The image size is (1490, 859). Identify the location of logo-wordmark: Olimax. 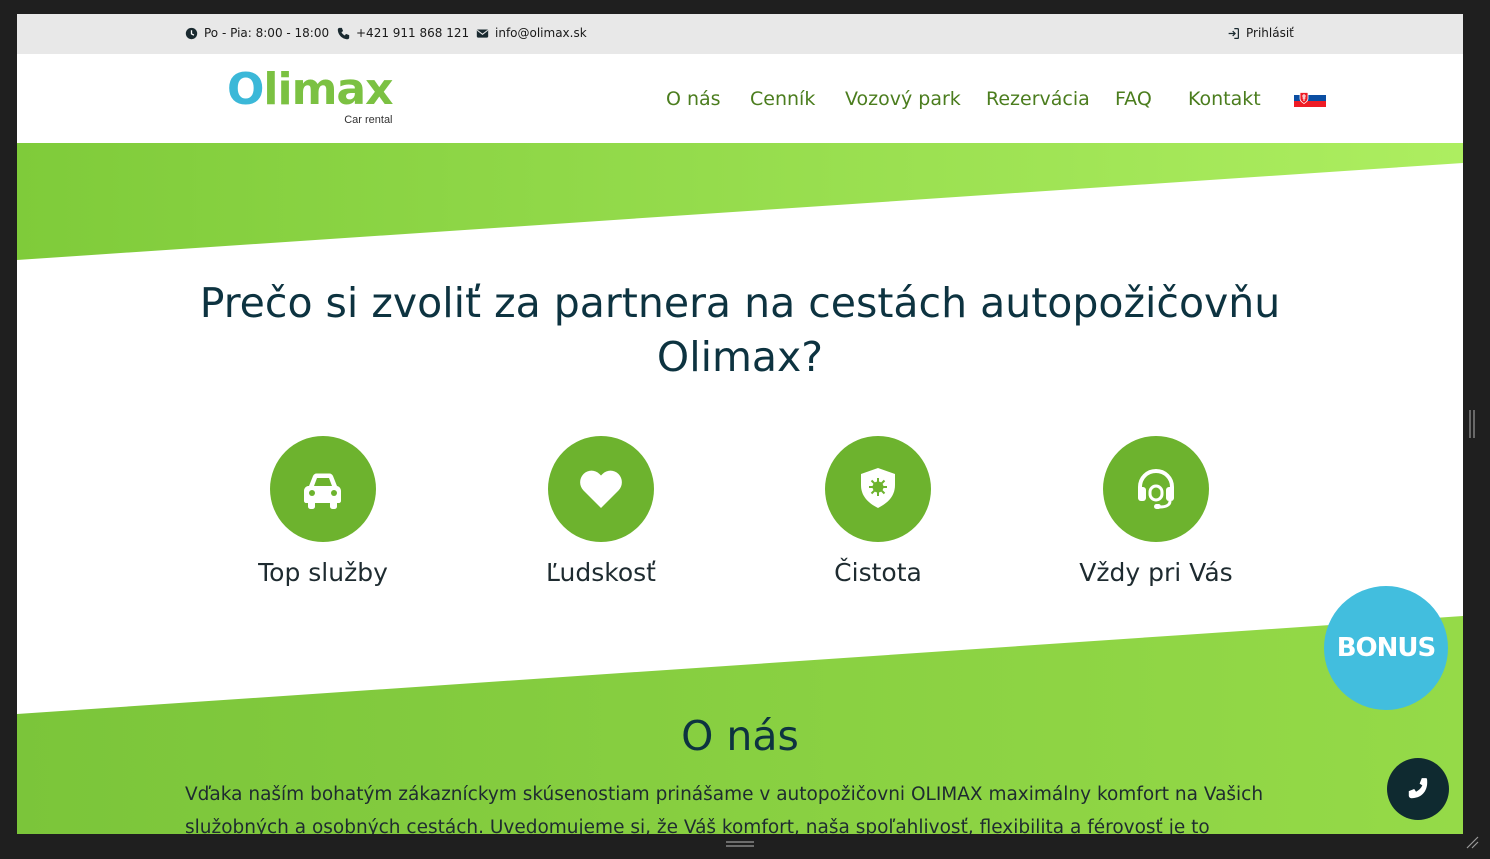
(310, 90).